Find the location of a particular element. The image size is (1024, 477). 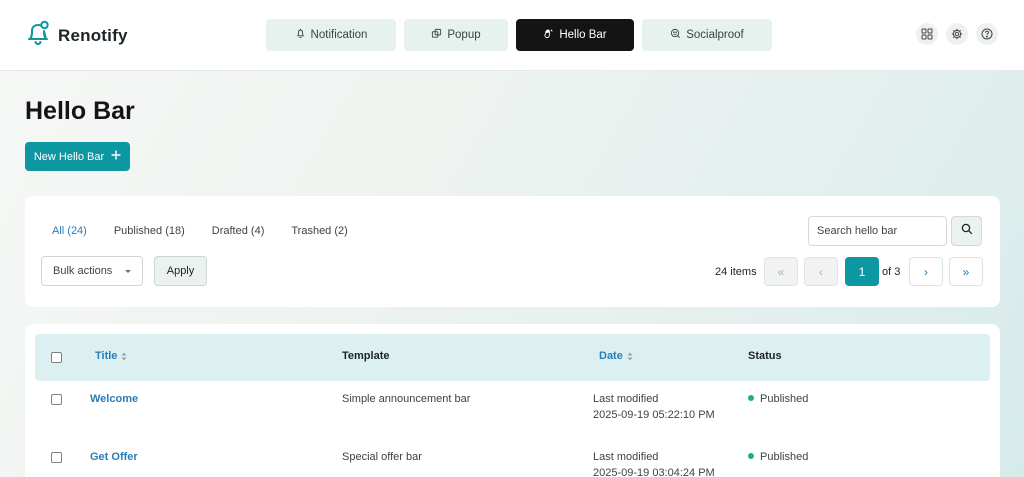

bulk-actions-label: Bulk actions is located at coordinates (83, 271).